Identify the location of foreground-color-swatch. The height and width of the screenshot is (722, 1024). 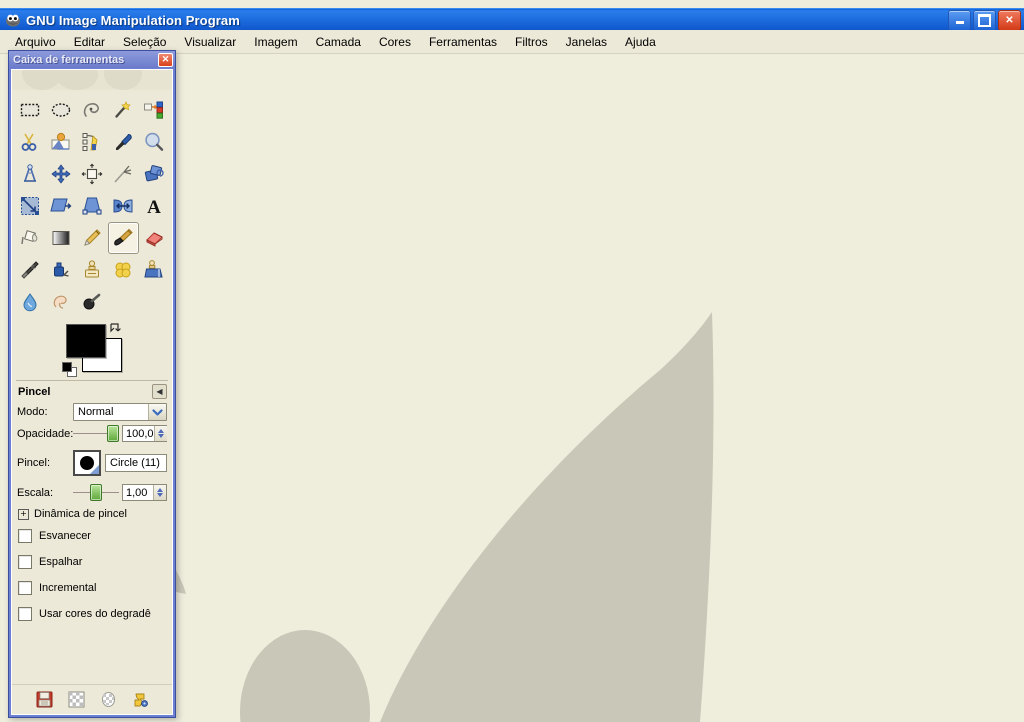
(86, 341).